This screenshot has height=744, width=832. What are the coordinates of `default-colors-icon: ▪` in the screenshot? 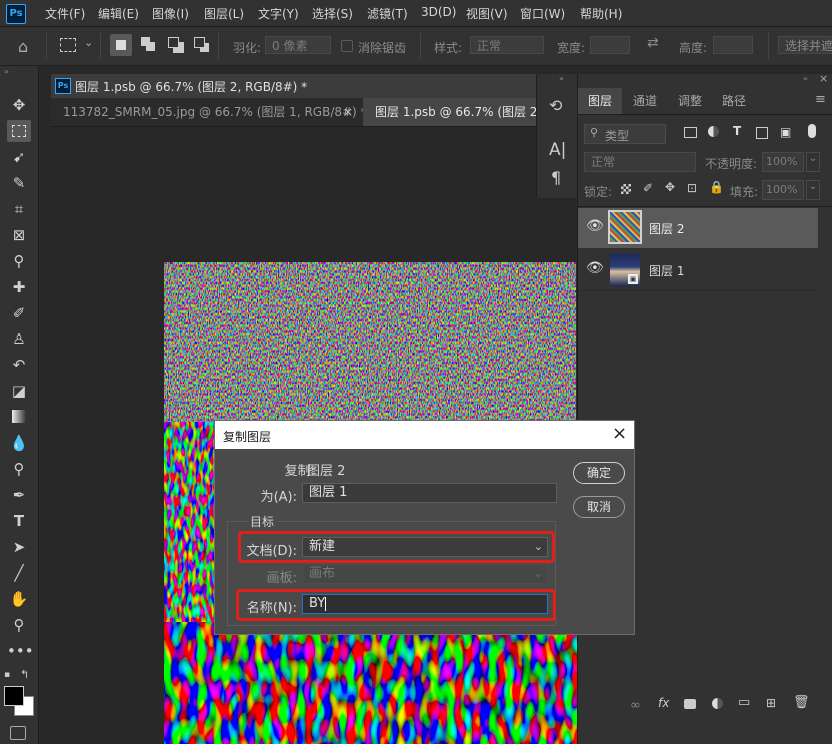 It's located at (7, 675).